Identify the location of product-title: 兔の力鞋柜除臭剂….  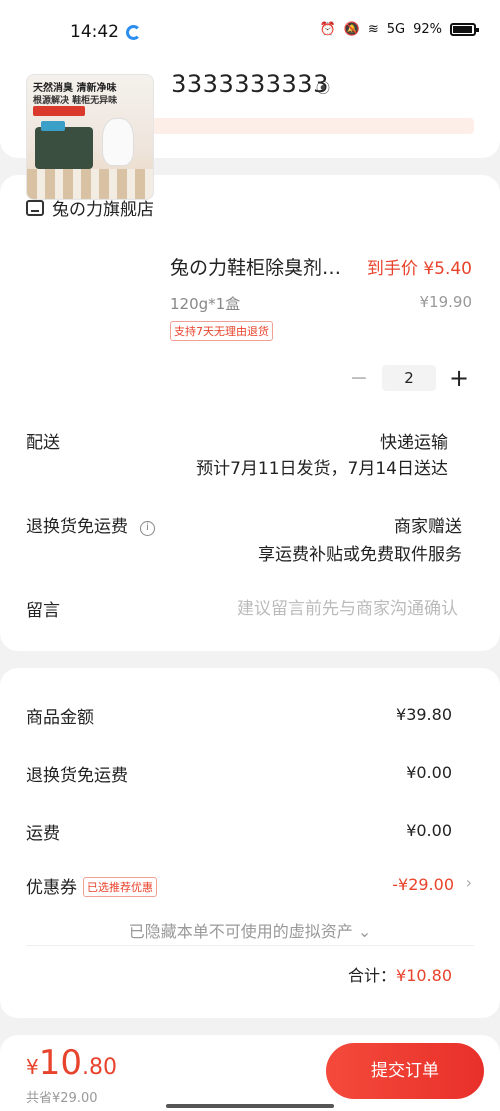
(255, 266).